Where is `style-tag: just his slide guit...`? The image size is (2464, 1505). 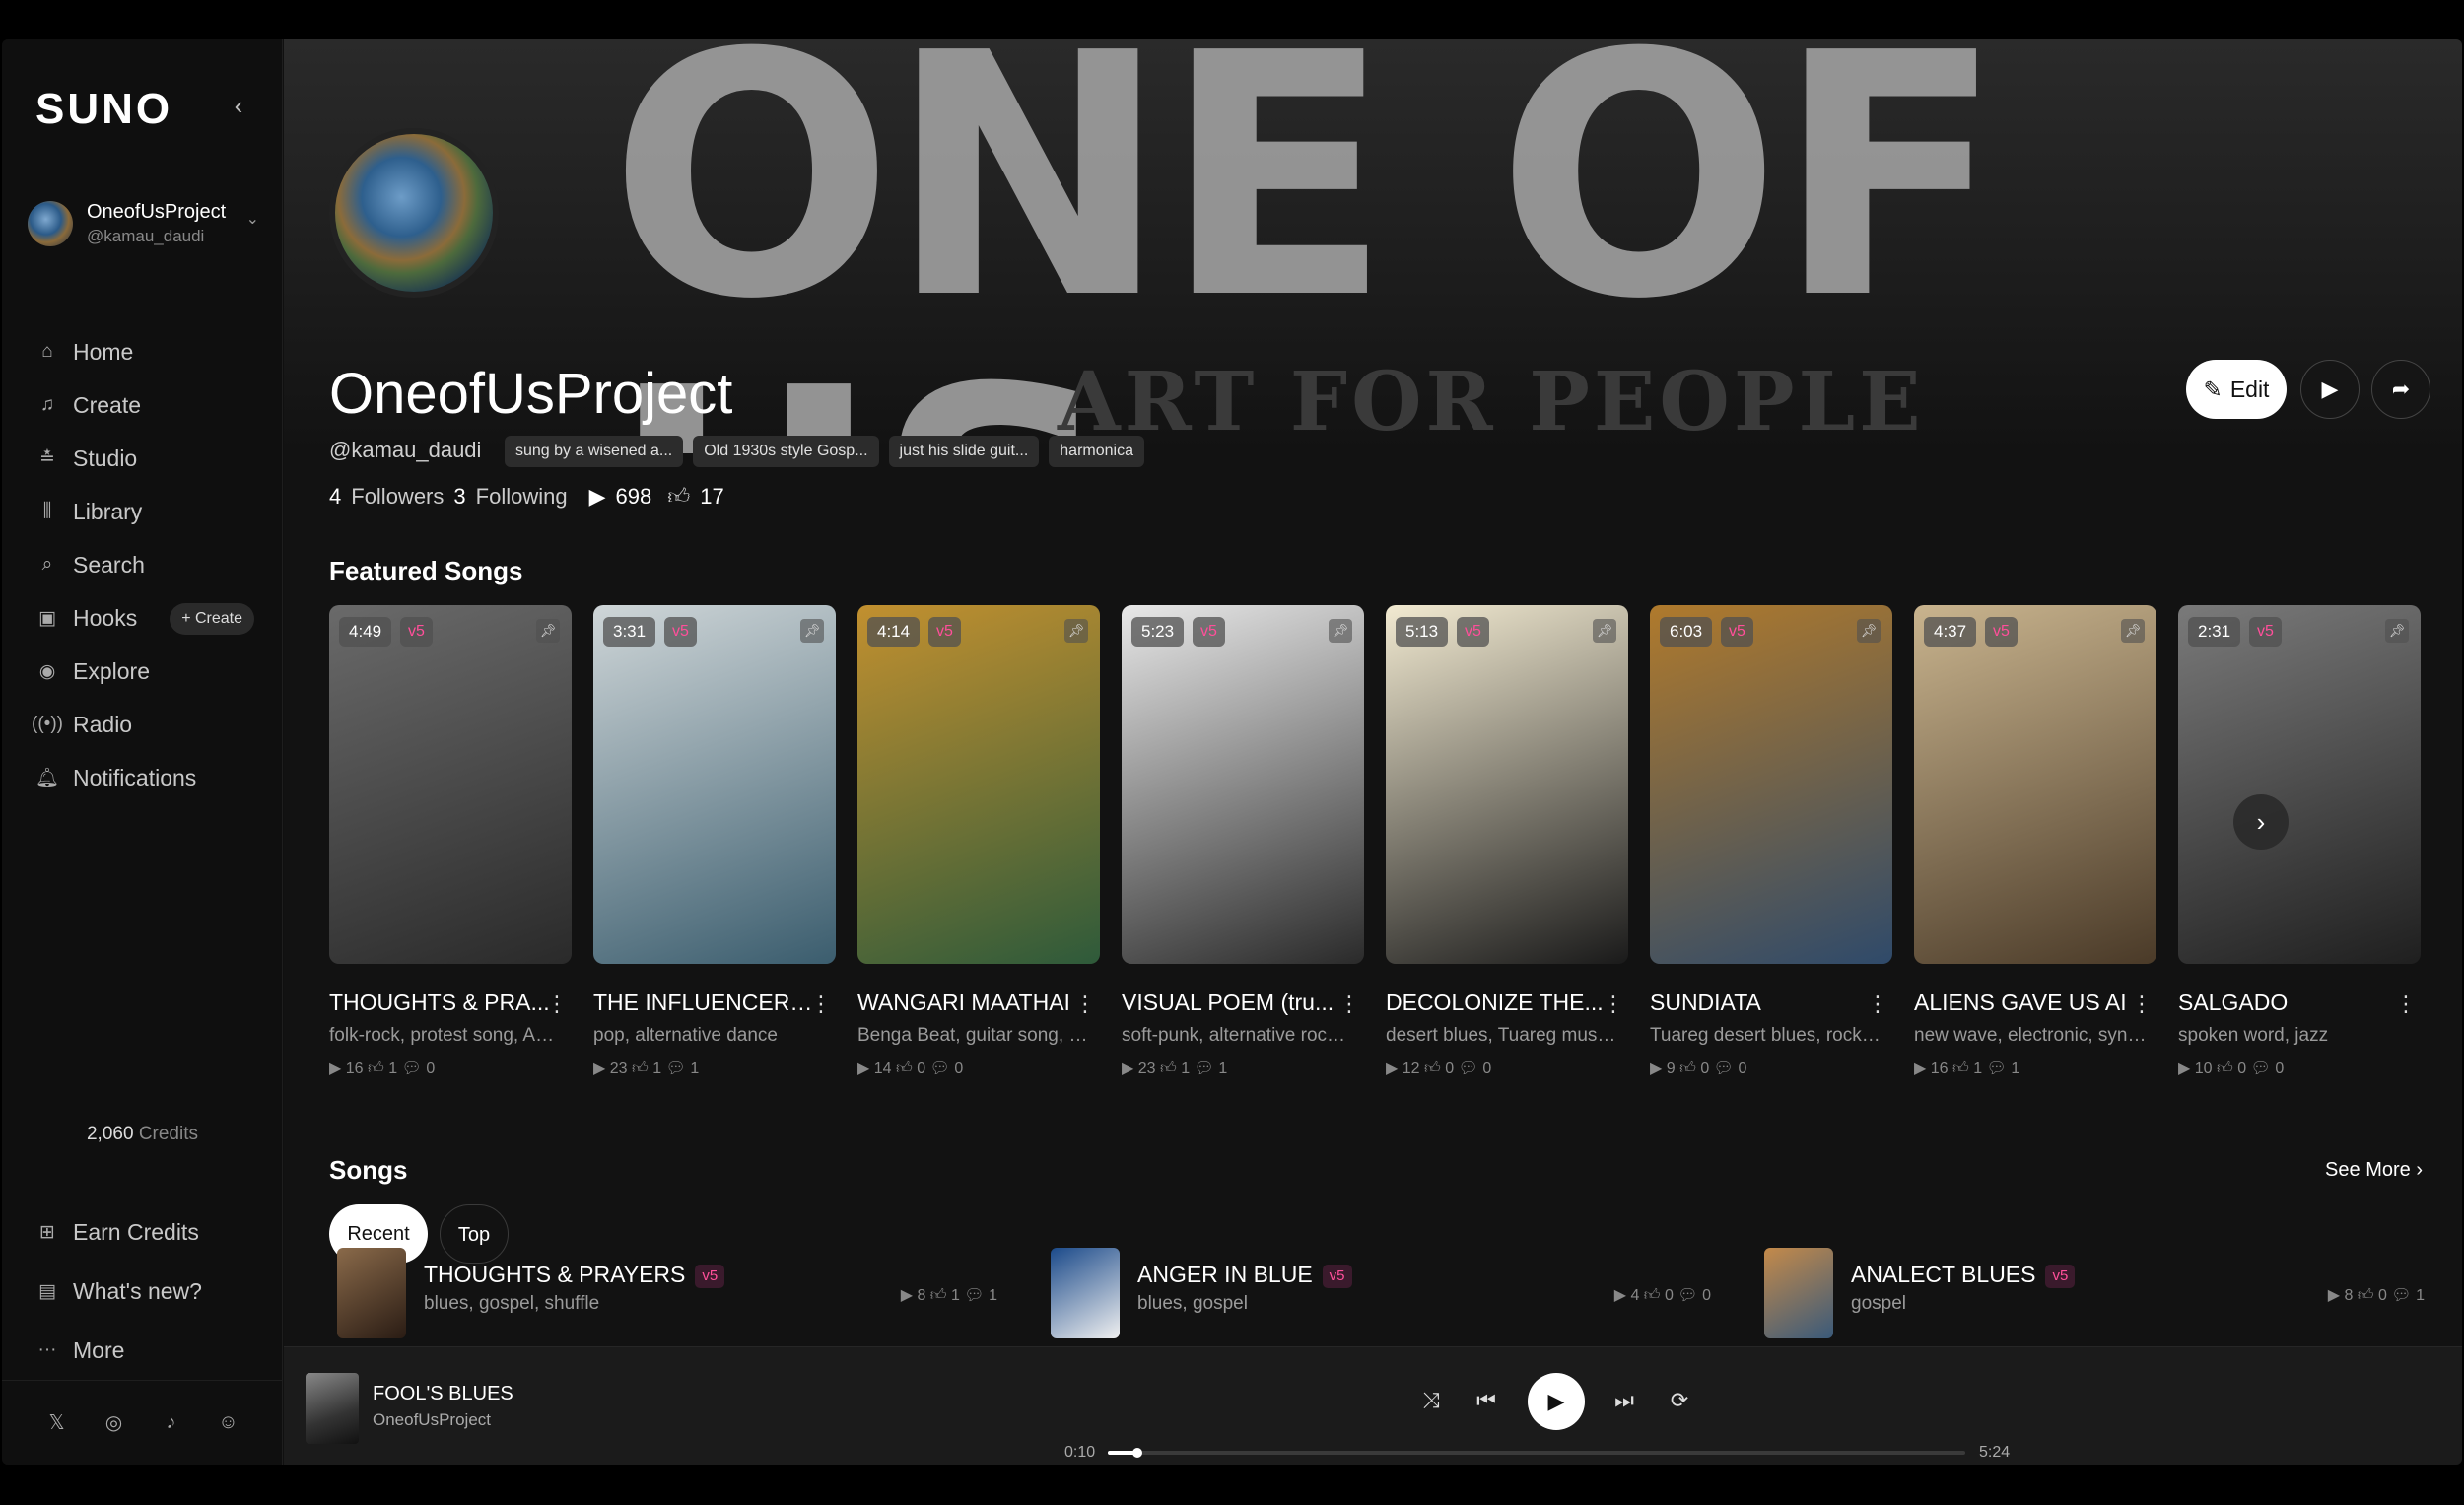 style-tag: just his slide guit... is located at coordinates (964, 451).